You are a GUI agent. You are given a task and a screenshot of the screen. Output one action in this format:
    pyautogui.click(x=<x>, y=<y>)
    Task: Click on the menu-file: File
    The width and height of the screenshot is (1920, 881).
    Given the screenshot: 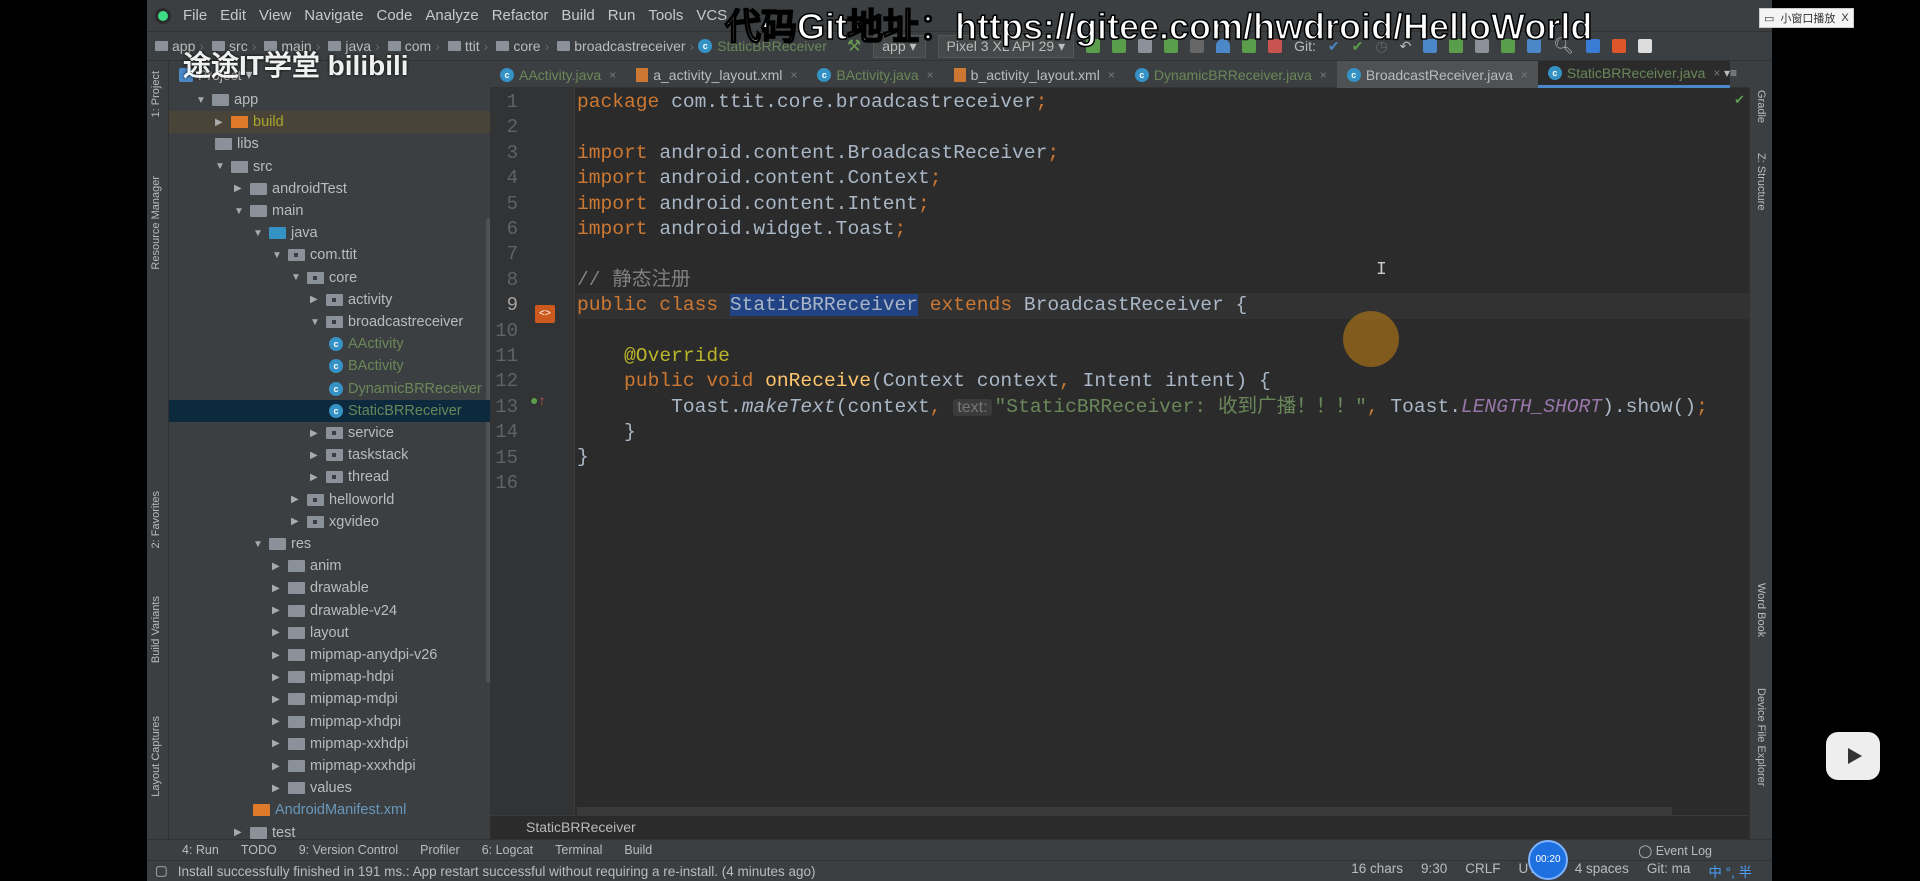 What is the action you would take?
    pyautogui.click(x=195, y=15)
    